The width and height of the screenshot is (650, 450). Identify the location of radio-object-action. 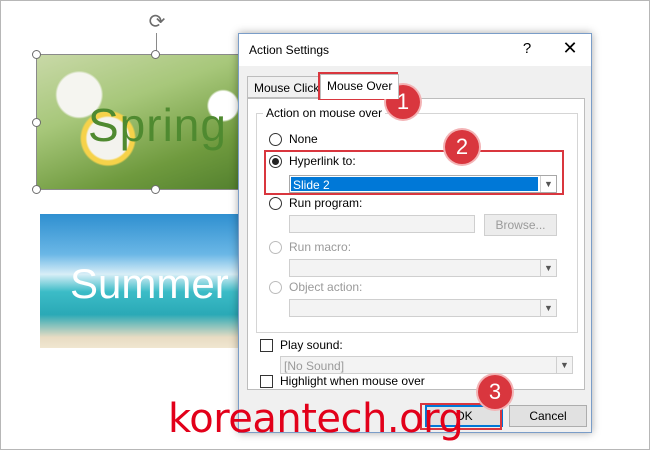
(275, 287).